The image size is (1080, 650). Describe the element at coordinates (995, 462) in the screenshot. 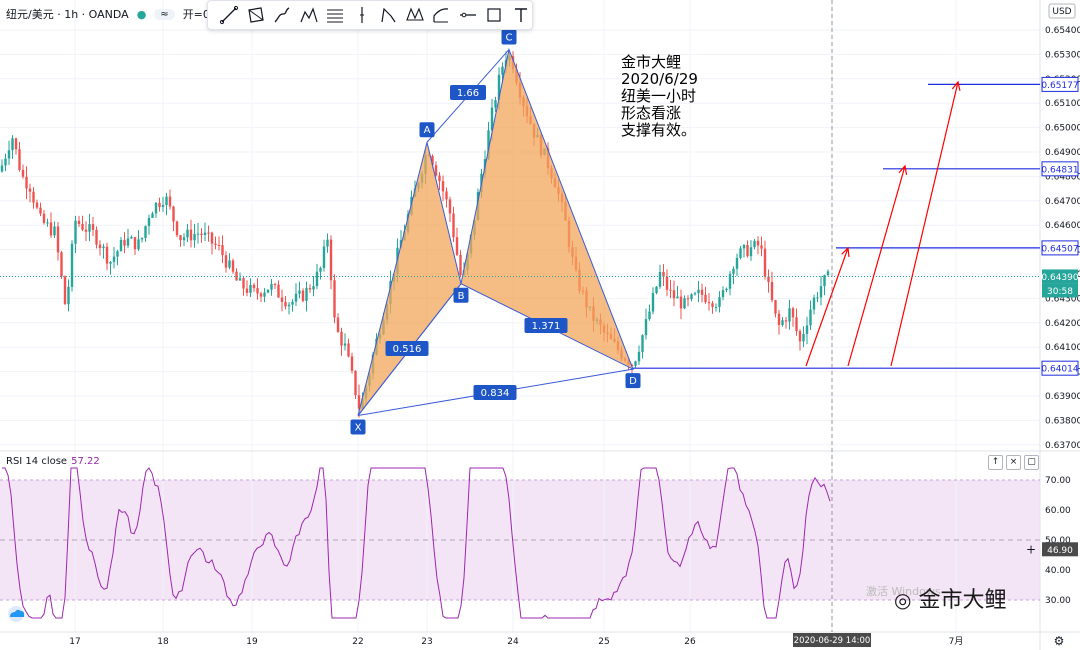

I see `pane-move-up-button: ↑` at that location.